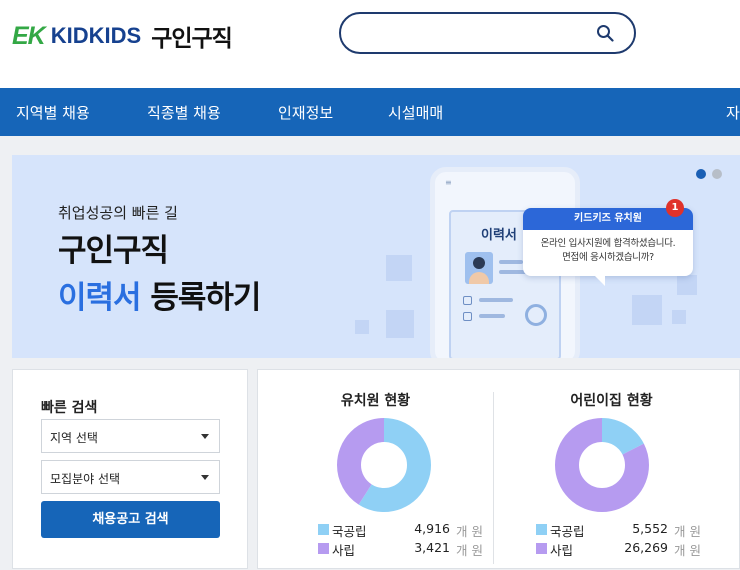  I want to click on legend-public: 국공립 5,552 개 원, so click(636, 529).